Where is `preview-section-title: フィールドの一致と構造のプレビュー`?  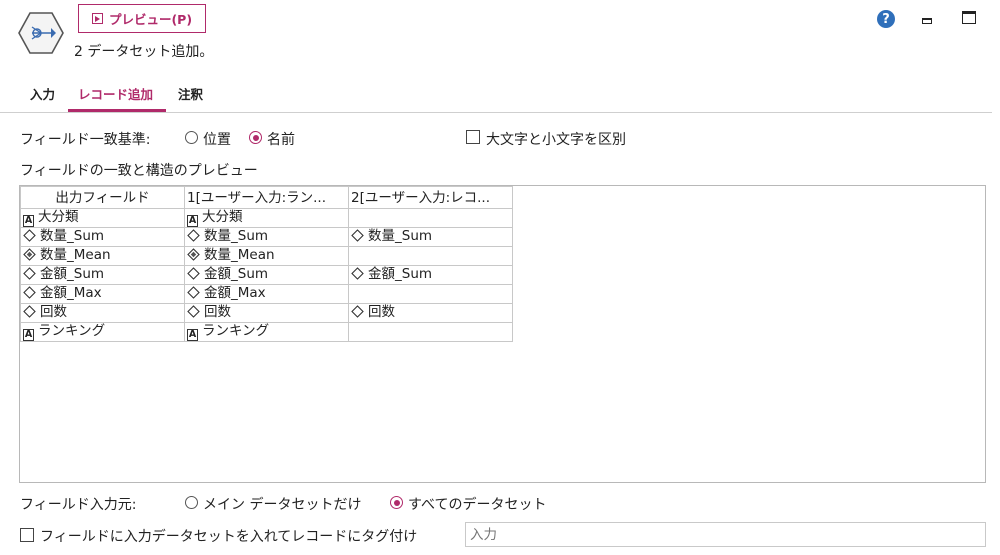 preview-section-title: フィールドの一致と構造のプレビュー is located at coordinates (139, 171).